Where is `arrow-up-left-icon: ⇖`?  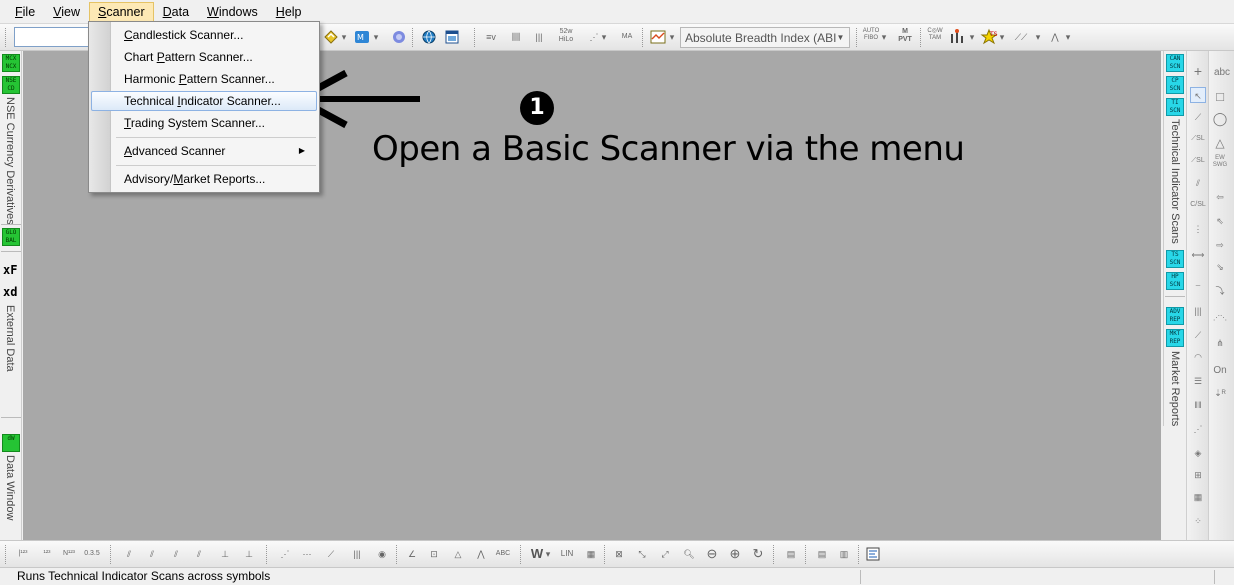 arrow-up-left-icon: ⇖ is located at coordinates (1220, 221).